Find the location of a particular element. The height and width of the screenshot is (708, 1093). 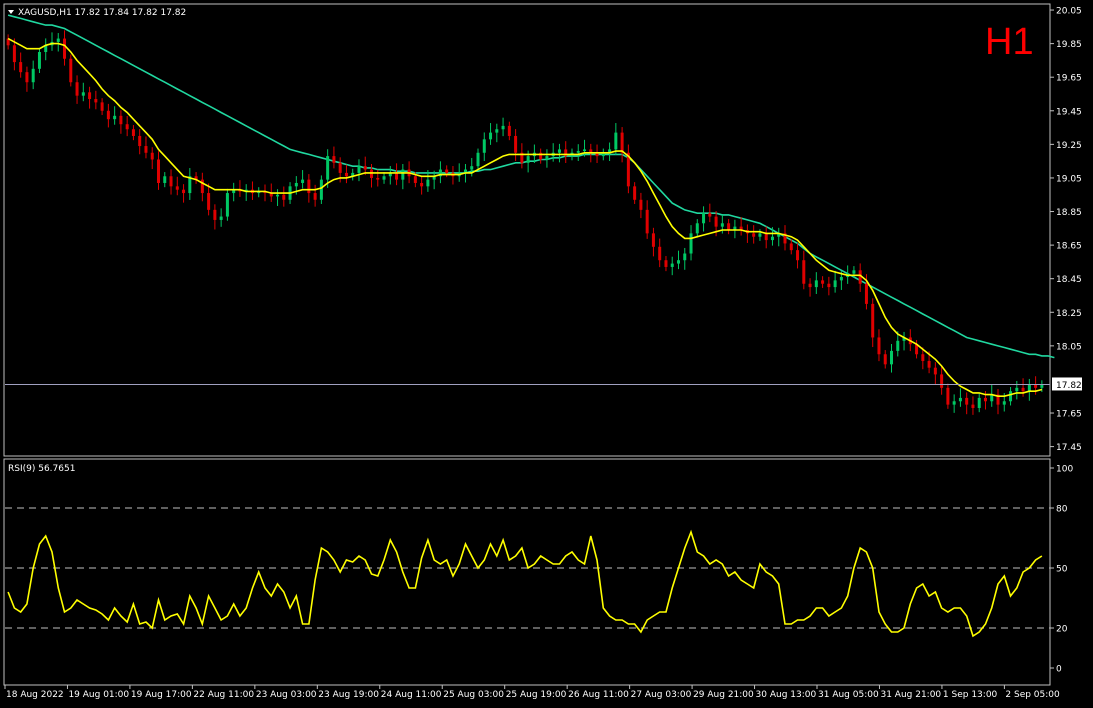

time-tick-label: 19 Aug 17:00 is located at coordinates (161, 695).